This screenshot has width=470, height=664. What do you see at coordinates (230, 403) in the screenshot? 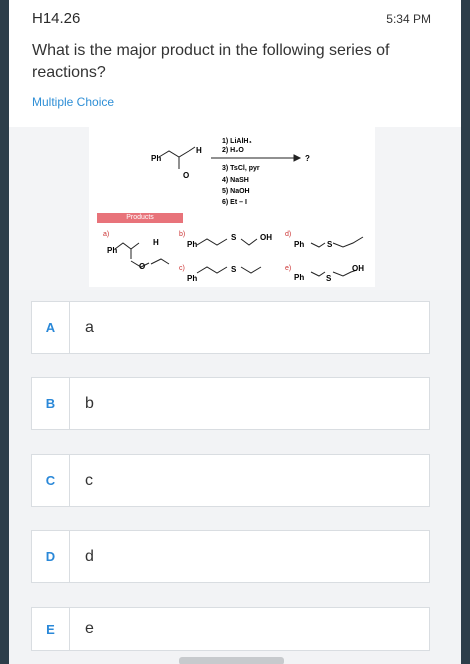
I see `choice-b: B b` at bounding box center [230, 403].